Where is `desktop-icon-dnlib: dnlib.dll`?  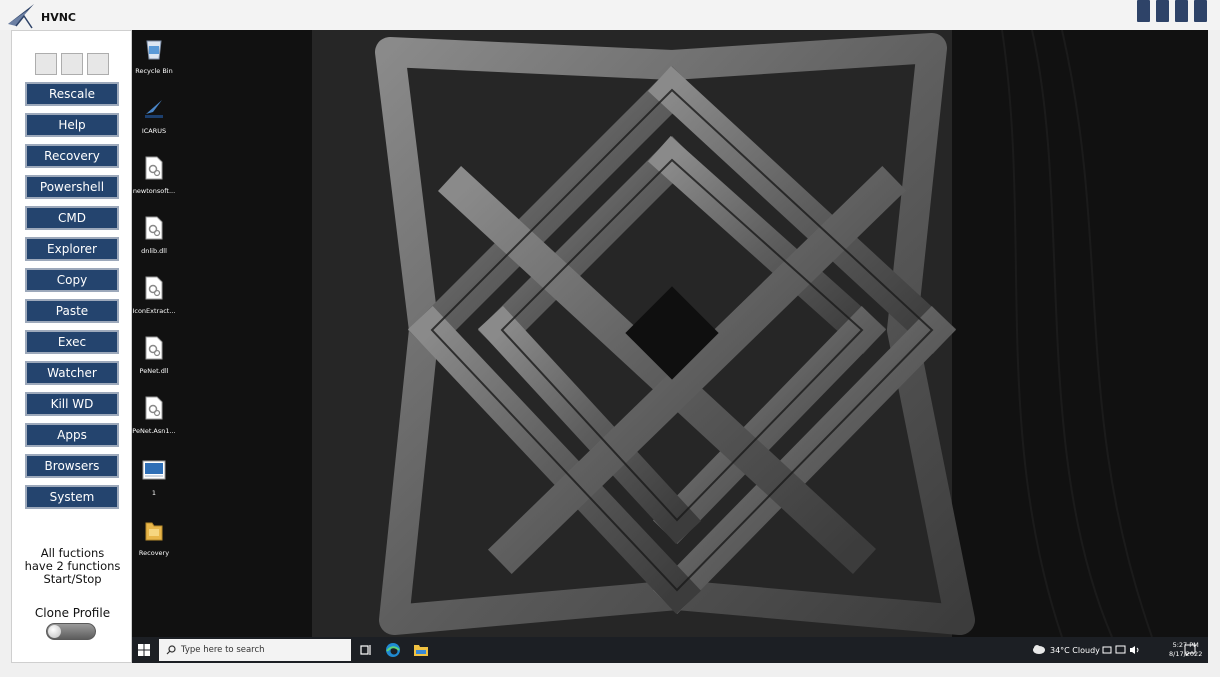 desktop-icon-dnlib: dnlib.dll is located at coordinates (154, 235).